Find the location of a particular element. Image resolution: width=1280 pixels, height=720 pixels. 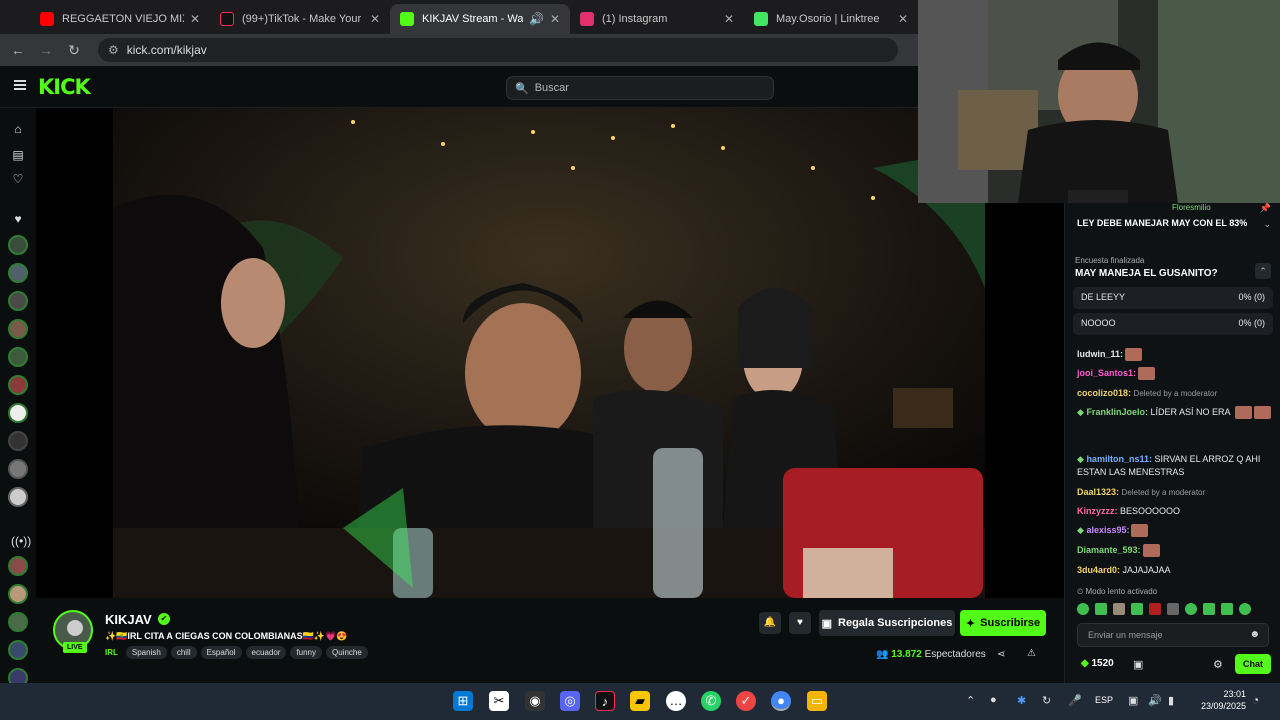

battery-icon: ▮ is located at coordinates (1171, 700).